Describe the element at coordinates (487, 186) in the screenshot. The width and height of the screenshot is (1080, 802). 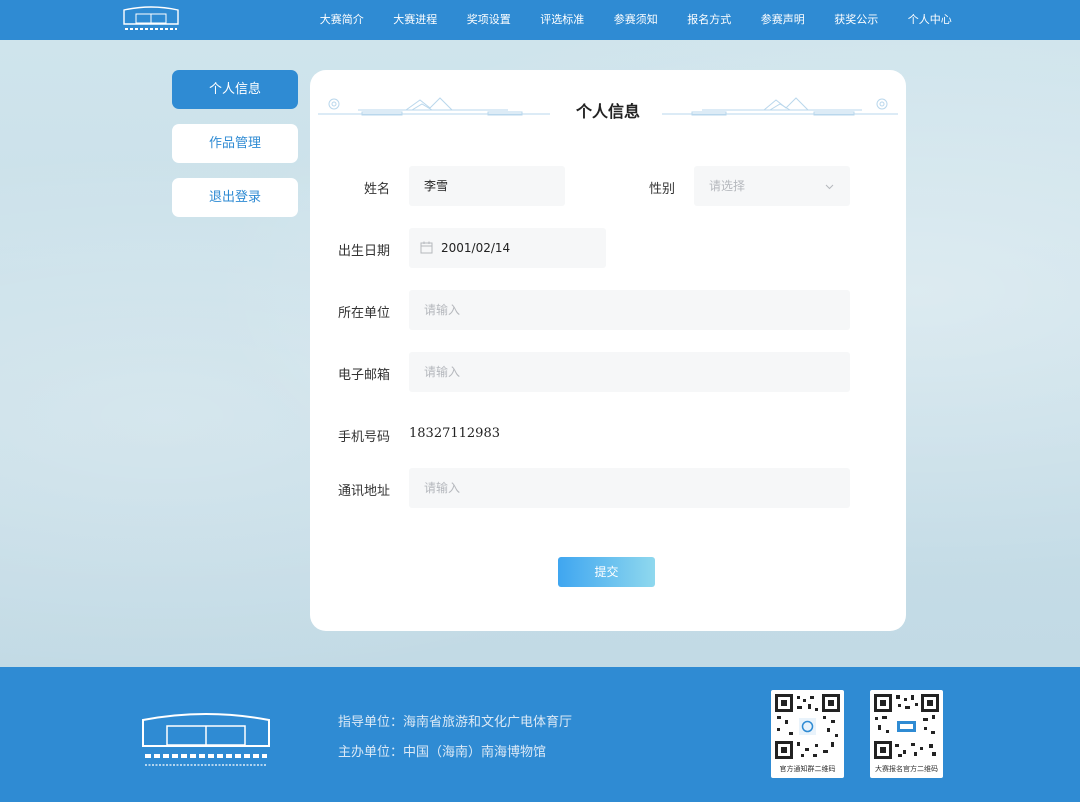
I see `name-field: 李雪` at that location.